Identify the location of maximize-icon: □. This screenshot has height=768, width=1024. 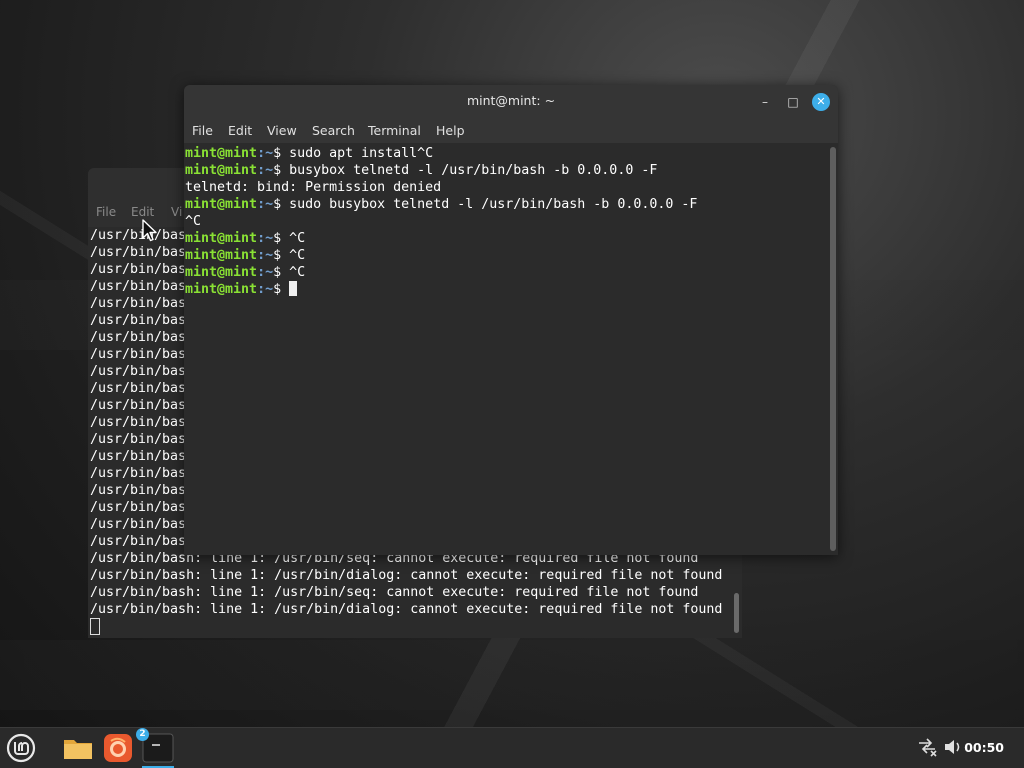
(793, 102).